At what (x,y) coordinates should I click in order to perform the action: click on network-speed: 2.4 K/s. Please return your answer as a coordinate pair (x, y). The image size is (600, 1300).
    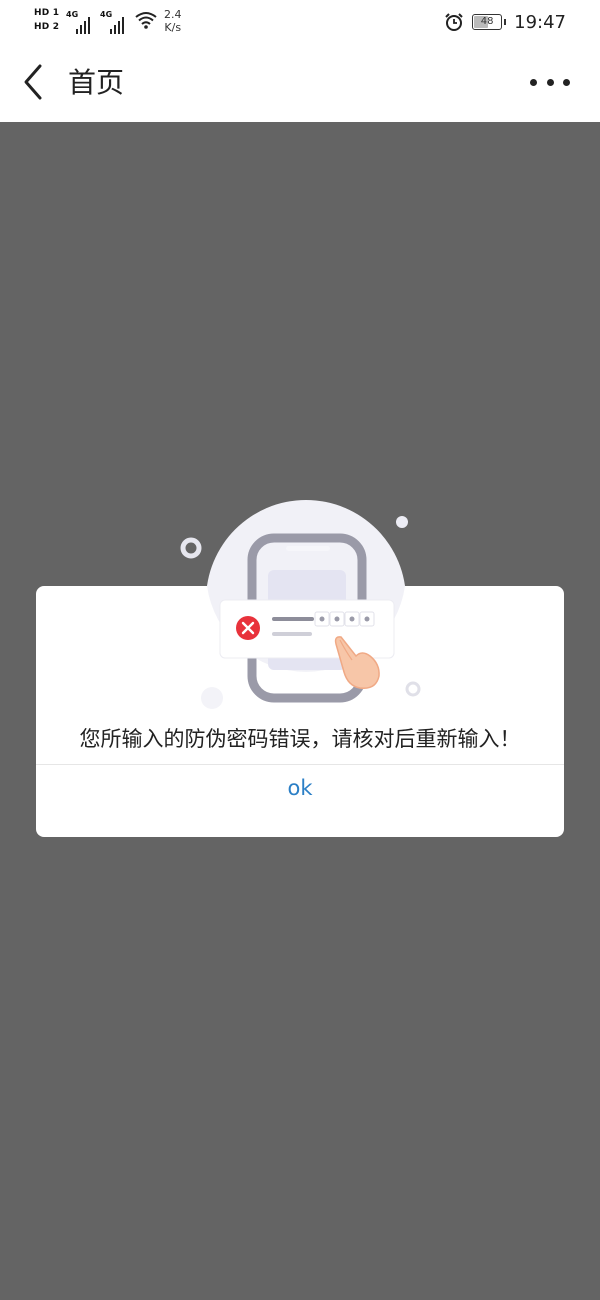
    Looking at the image, I should click on (173, 21).